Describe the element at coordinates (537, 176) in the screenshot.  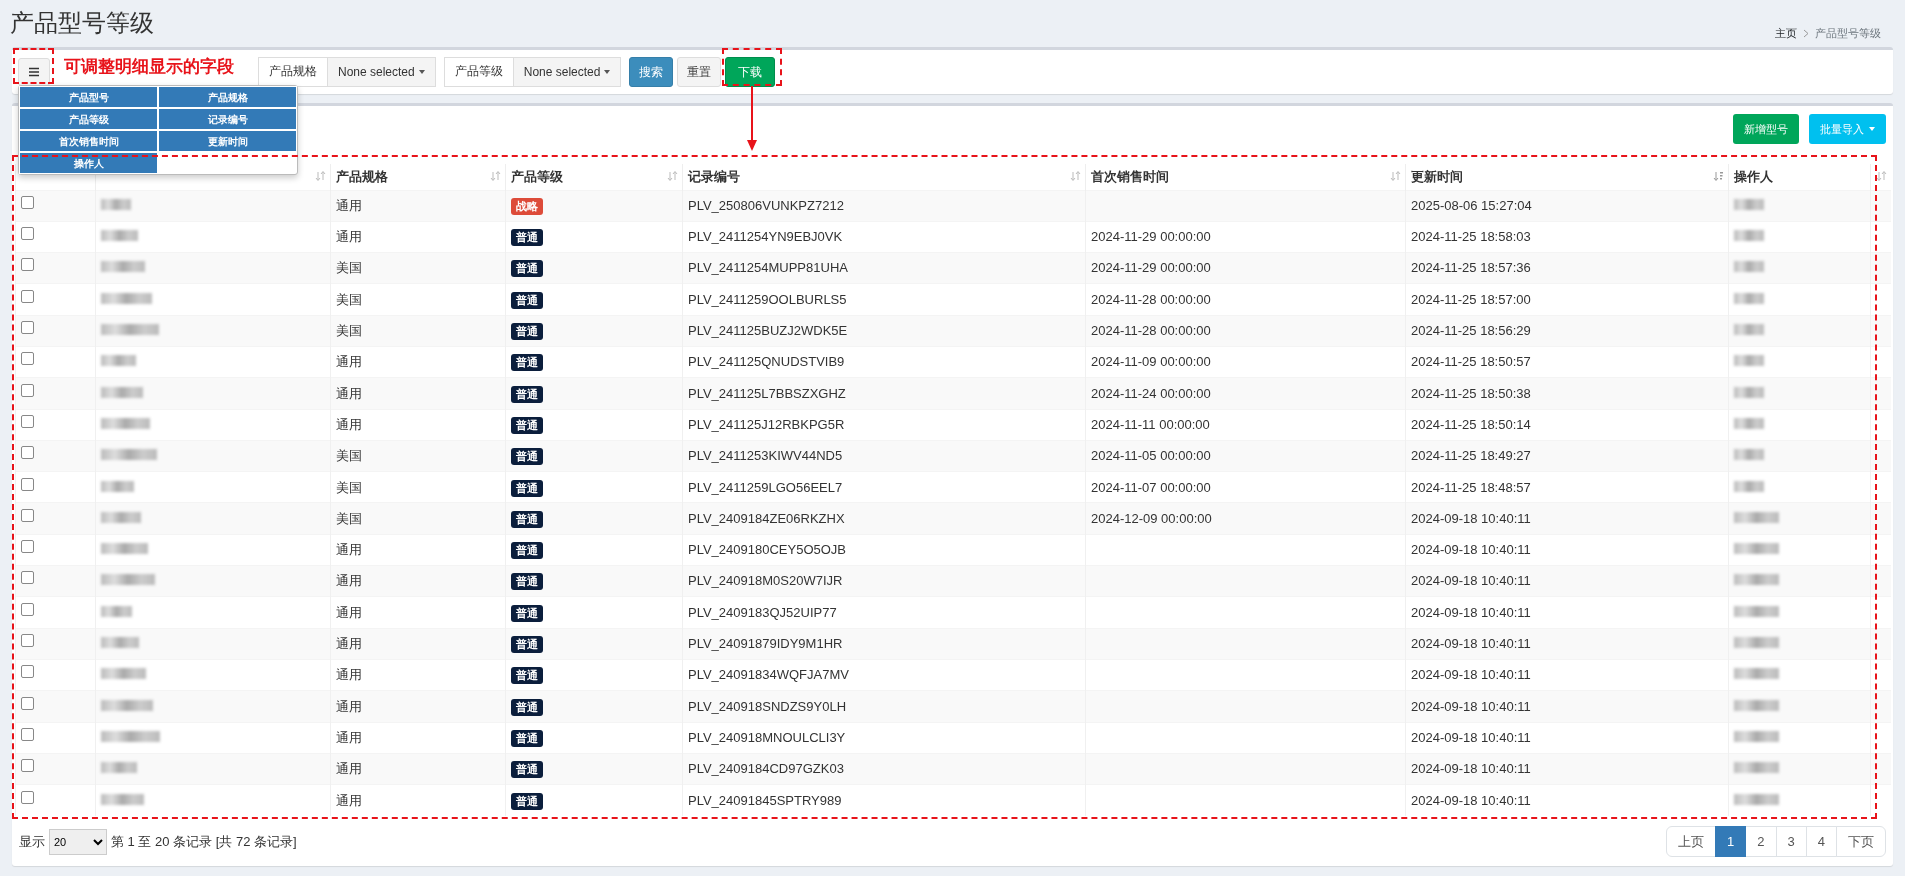
I see `column-header: 产品等级` at that location.